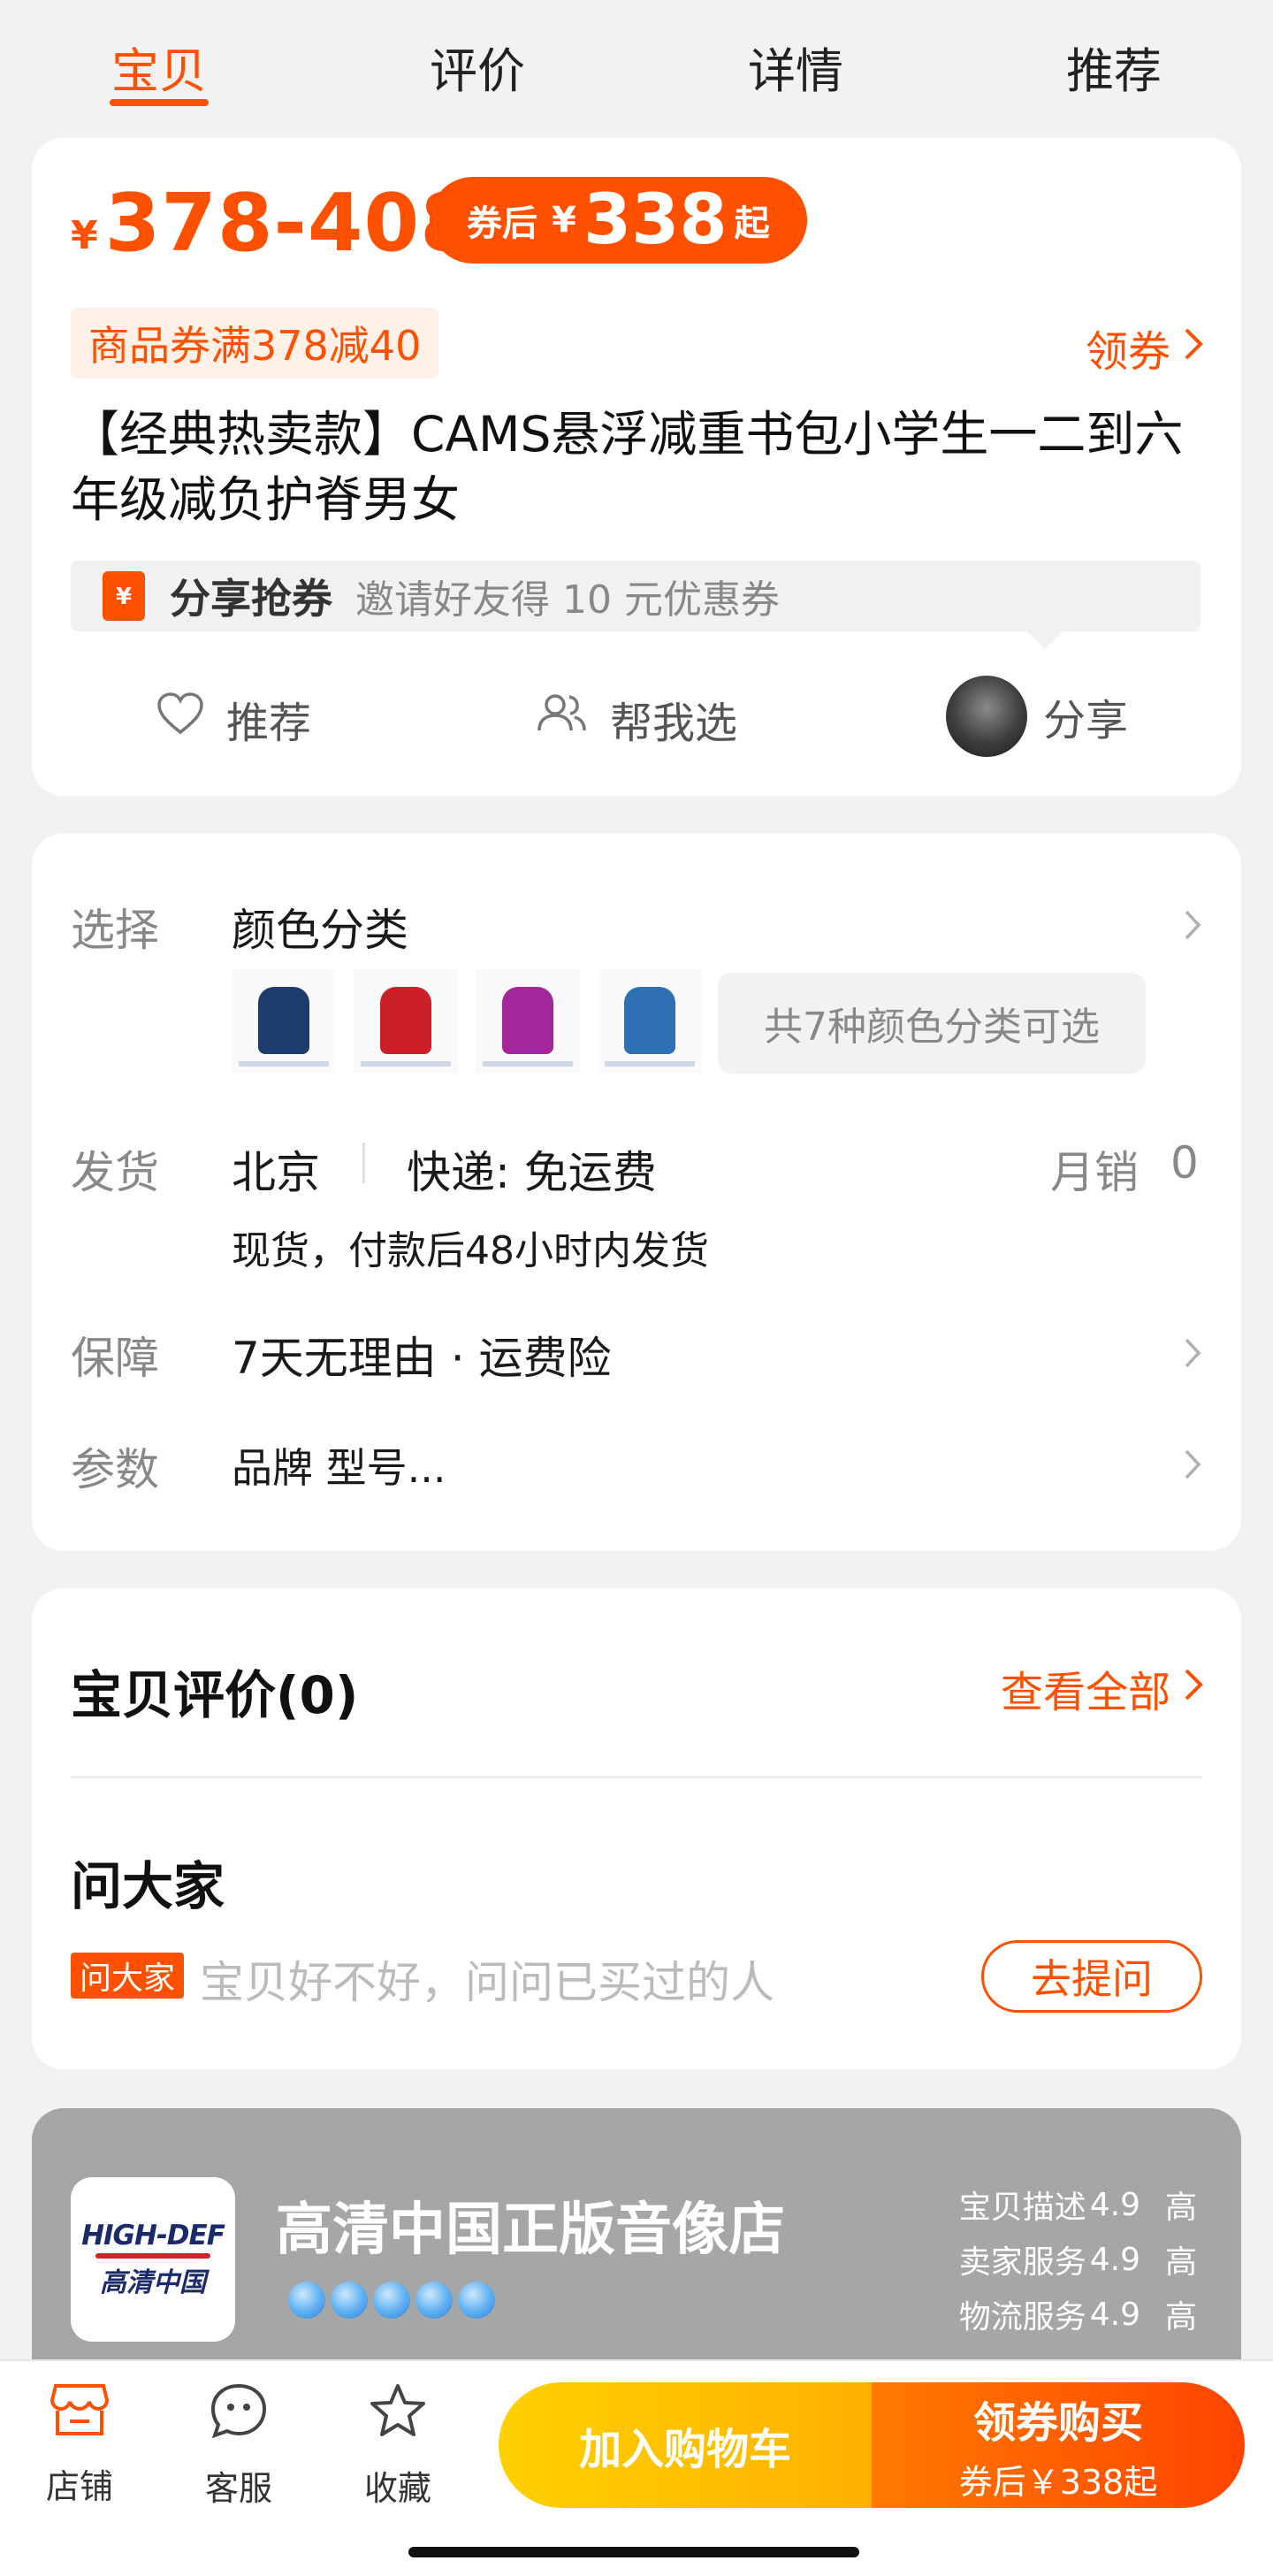 Image resolution: width=1273 pixels, height=2576 pixels. I want to click on get-coupon-link: 领券, so click(1145, 347).